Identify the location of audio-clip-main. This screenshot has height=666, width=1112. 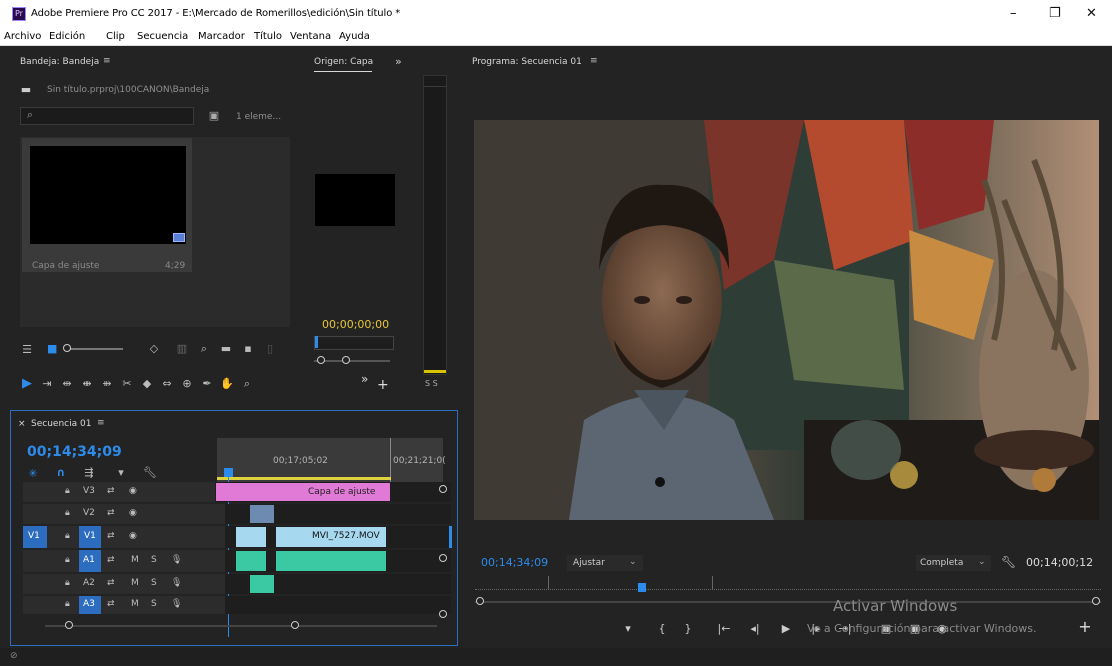
(331, 561).